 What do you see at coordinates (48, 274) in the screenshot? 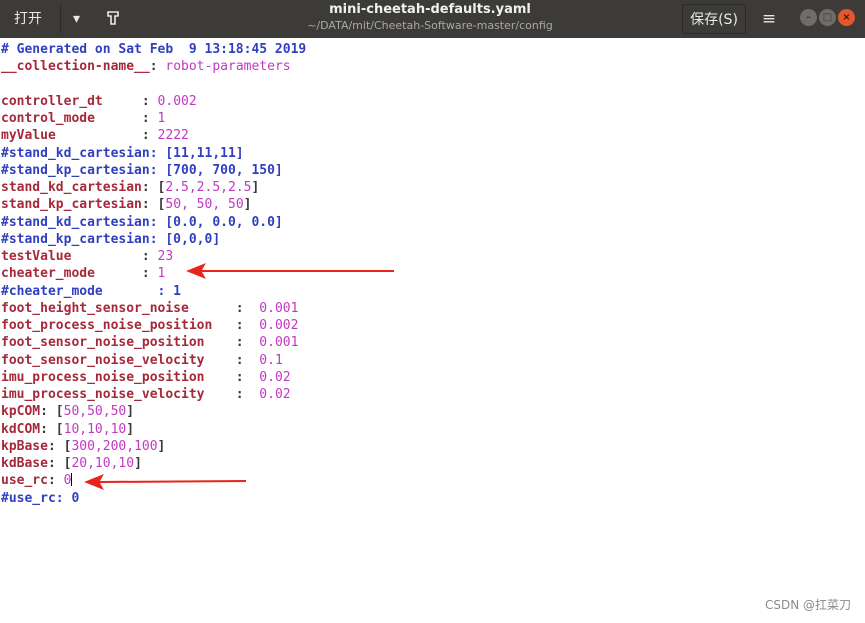
I see `yaml-key: cheater_mode` at bounding box center [48, 274].